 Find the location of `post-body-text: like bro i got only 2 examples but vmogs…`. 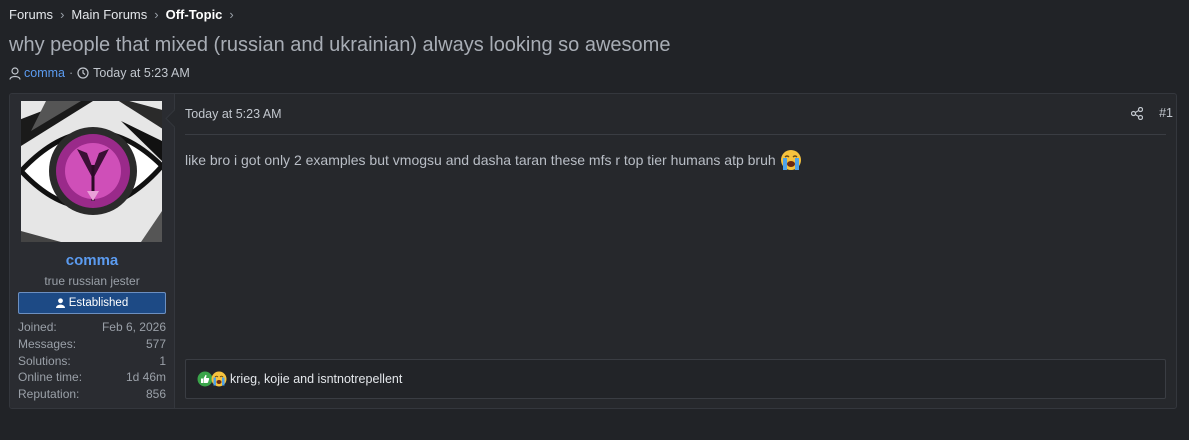

post-body-text: like bro i got only 2 examples but vmogs… is located at coordinates (480, 160).